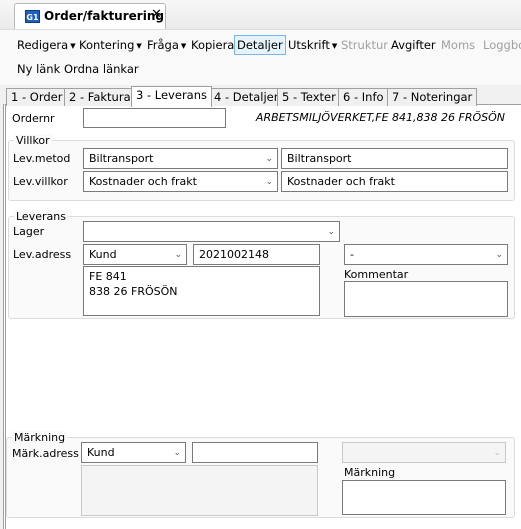 The height and width of the screenshot is (529, 521). I want to click on tab-leverans: 3 - Leverans, so click(171, 96).